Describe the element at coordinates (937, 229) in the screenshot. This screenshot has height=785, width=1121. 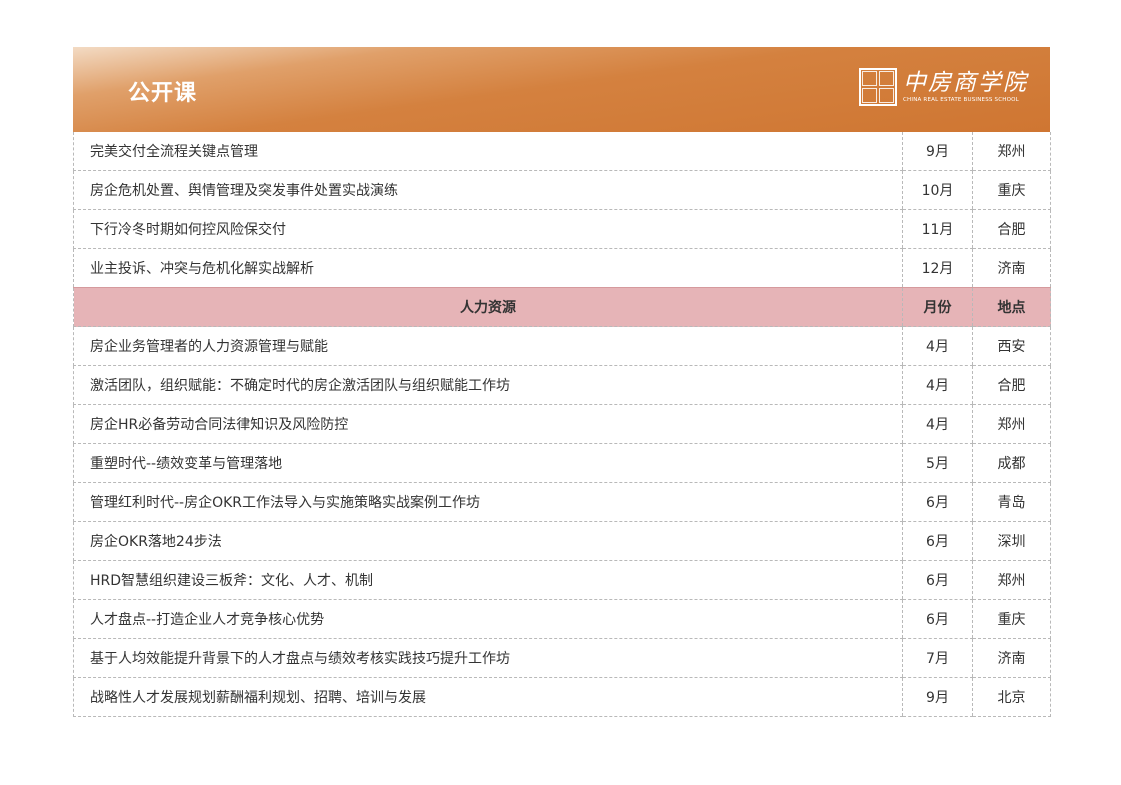
I see `course-month: 11月` at that location.